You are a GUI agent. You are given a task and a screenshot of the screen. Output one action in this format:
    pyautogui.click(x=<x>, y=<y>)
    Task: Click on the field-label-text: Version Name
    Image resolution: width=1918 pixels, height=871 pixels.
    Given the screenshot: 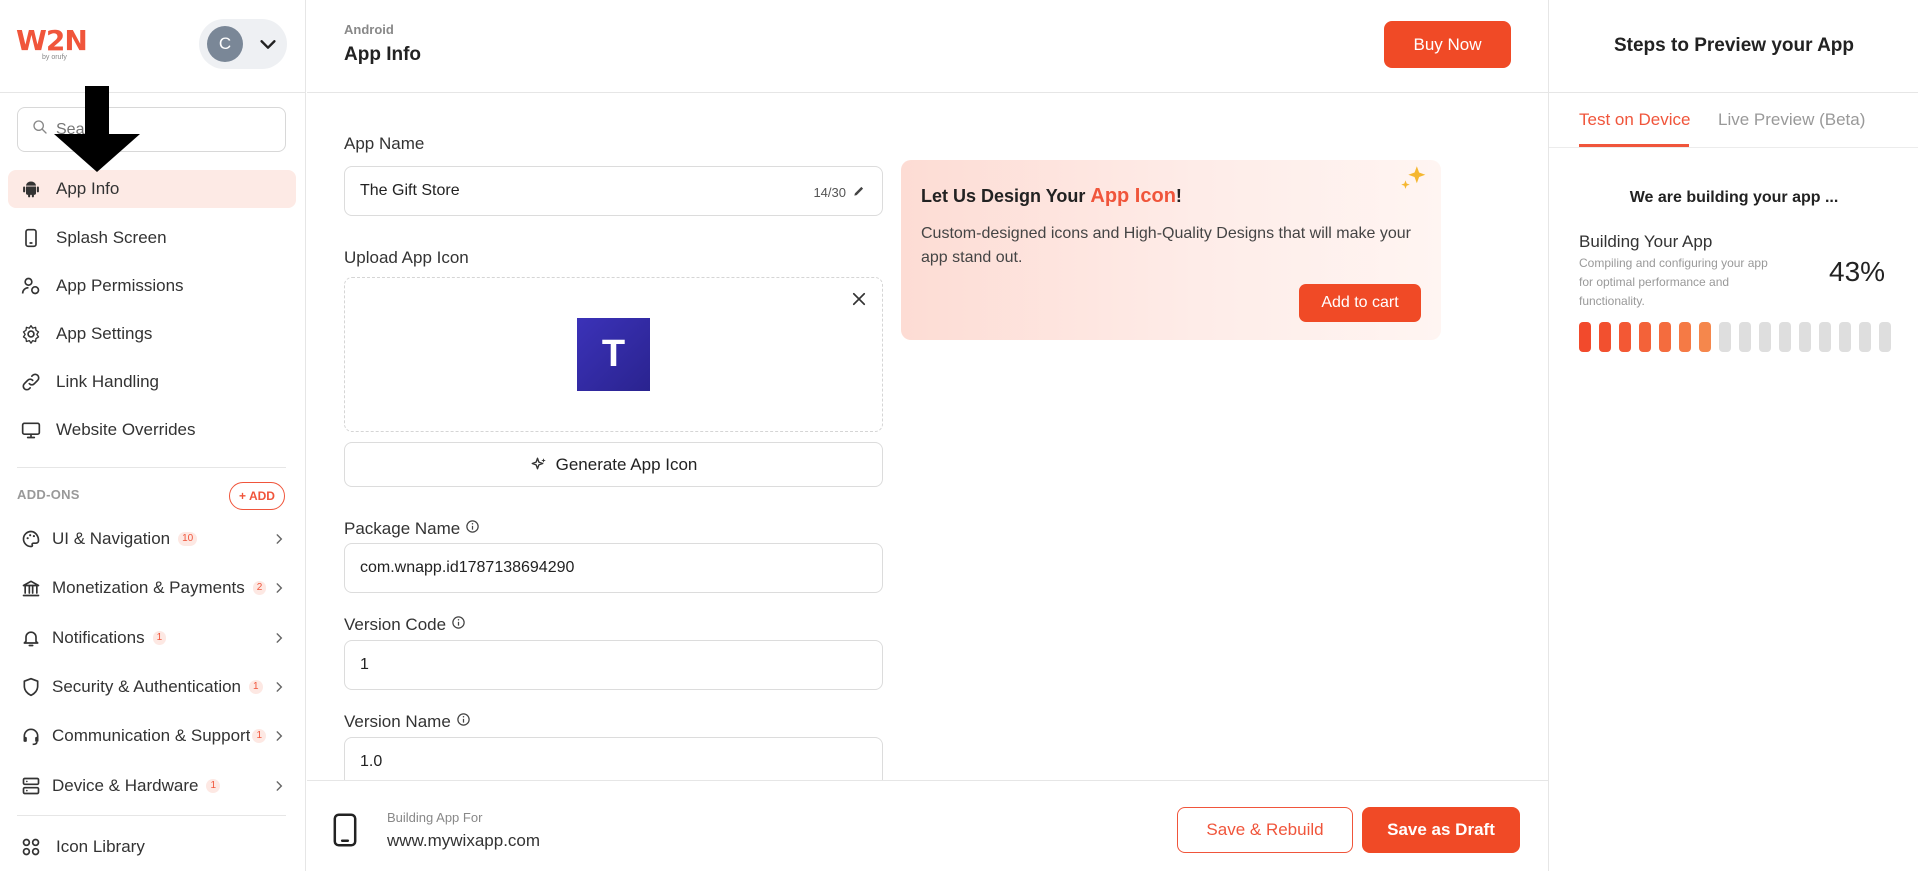 What is the action you would take?
    pyautogui.click(x=397, y=721)
    